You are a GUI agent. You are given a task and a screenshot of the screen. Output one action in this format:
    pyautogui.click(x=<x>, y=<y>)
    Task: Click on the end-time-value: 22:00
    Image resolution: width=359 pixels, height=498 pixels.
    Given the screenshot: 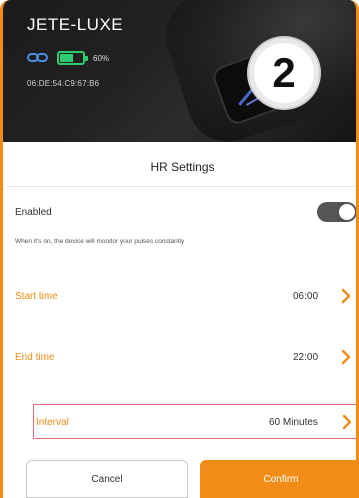 What is the action you would take?
    pyautogui.click(x=305, y=357)
    